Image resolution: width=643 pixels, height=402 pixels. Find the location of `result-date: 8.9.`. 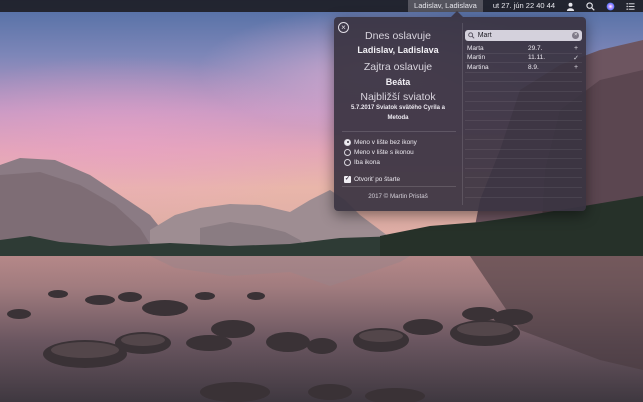

result-date: 8.9. is located at coordinates (533, 67).